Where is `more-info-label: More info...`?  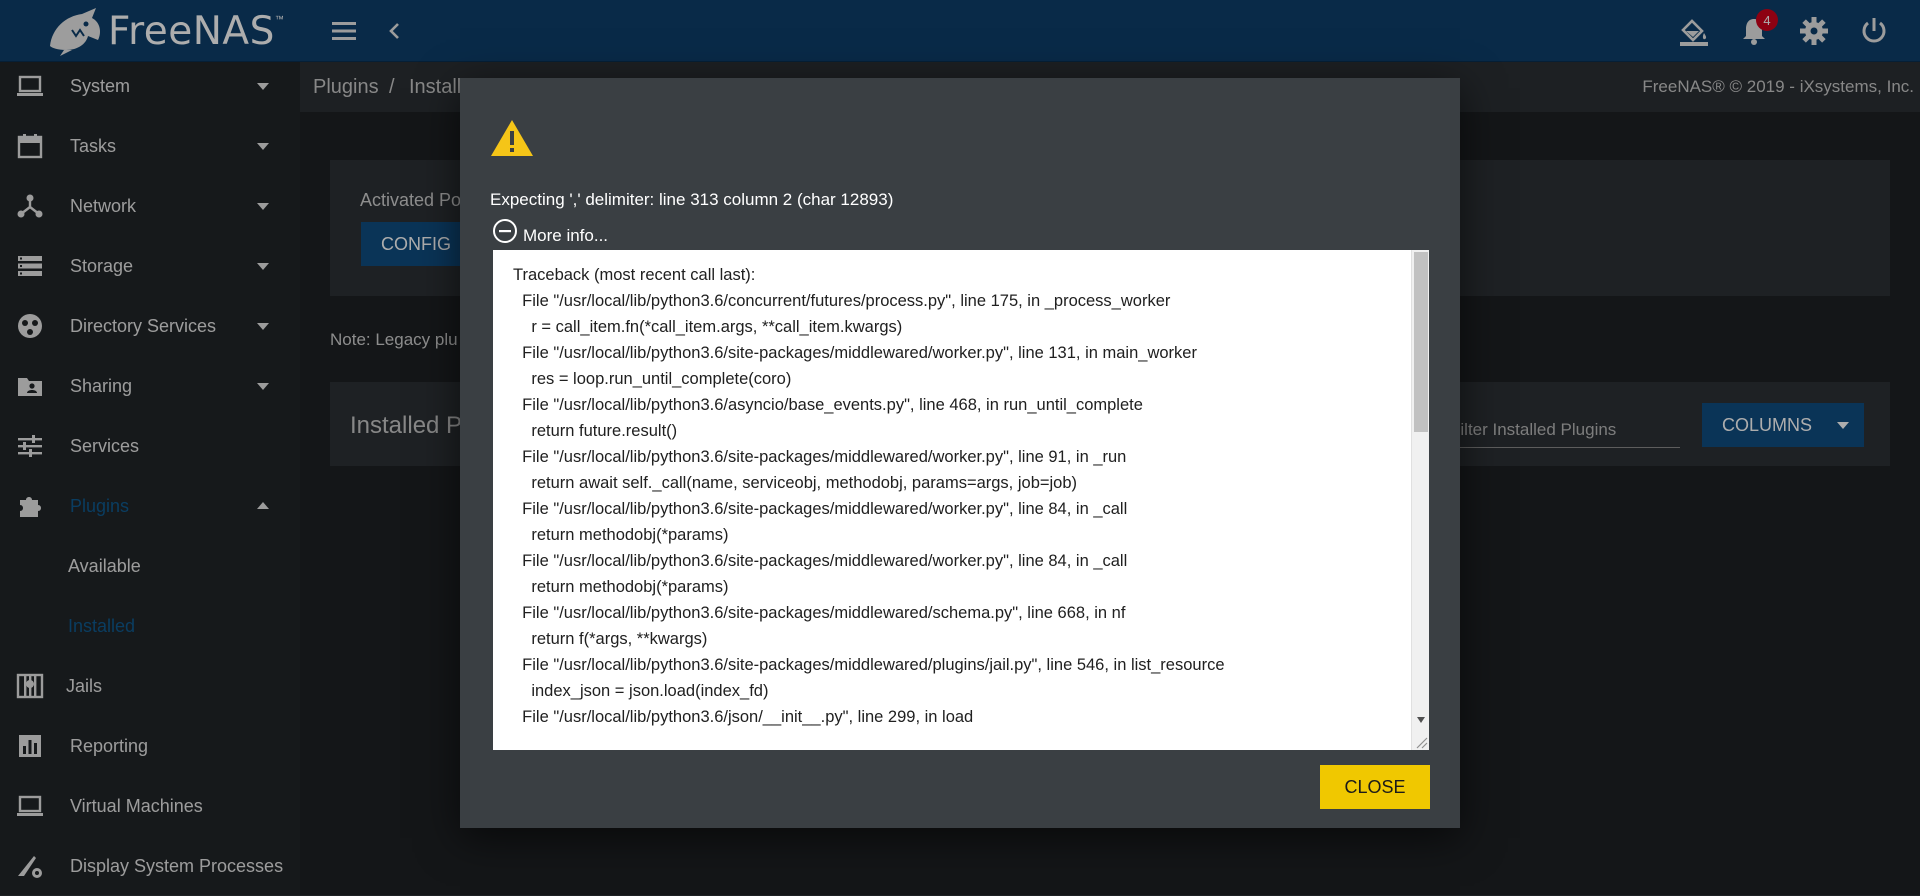
more-info-label: More info... is located at coordinates (566, 235).